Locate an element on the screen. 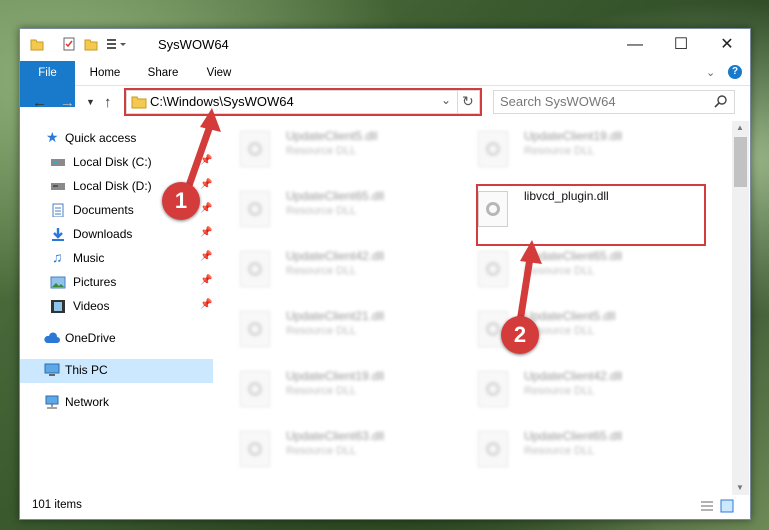 The width and height of the screenshot is (769, 530). arrow-1-head is located at coordinates (210, 120).